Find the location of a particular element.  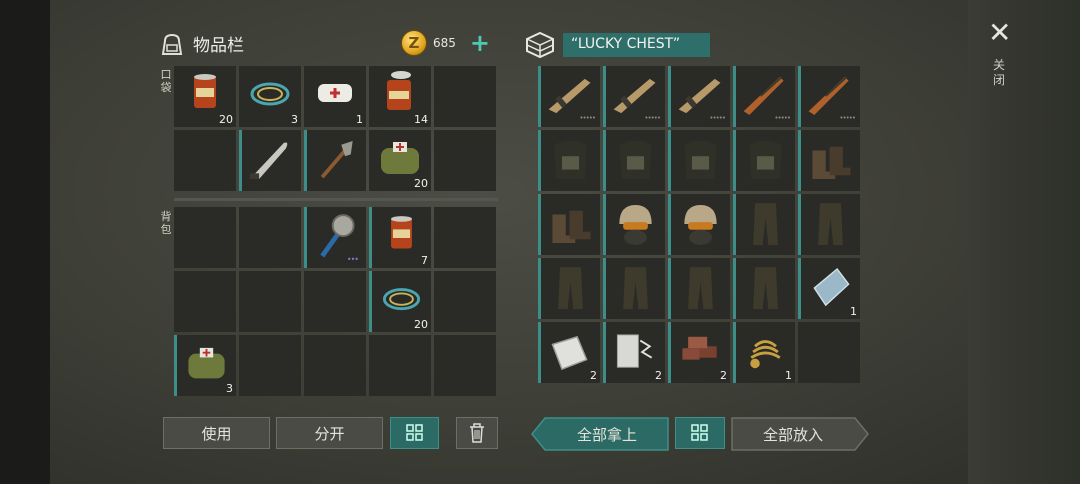

trash-button is located at coordinates (477, 433).